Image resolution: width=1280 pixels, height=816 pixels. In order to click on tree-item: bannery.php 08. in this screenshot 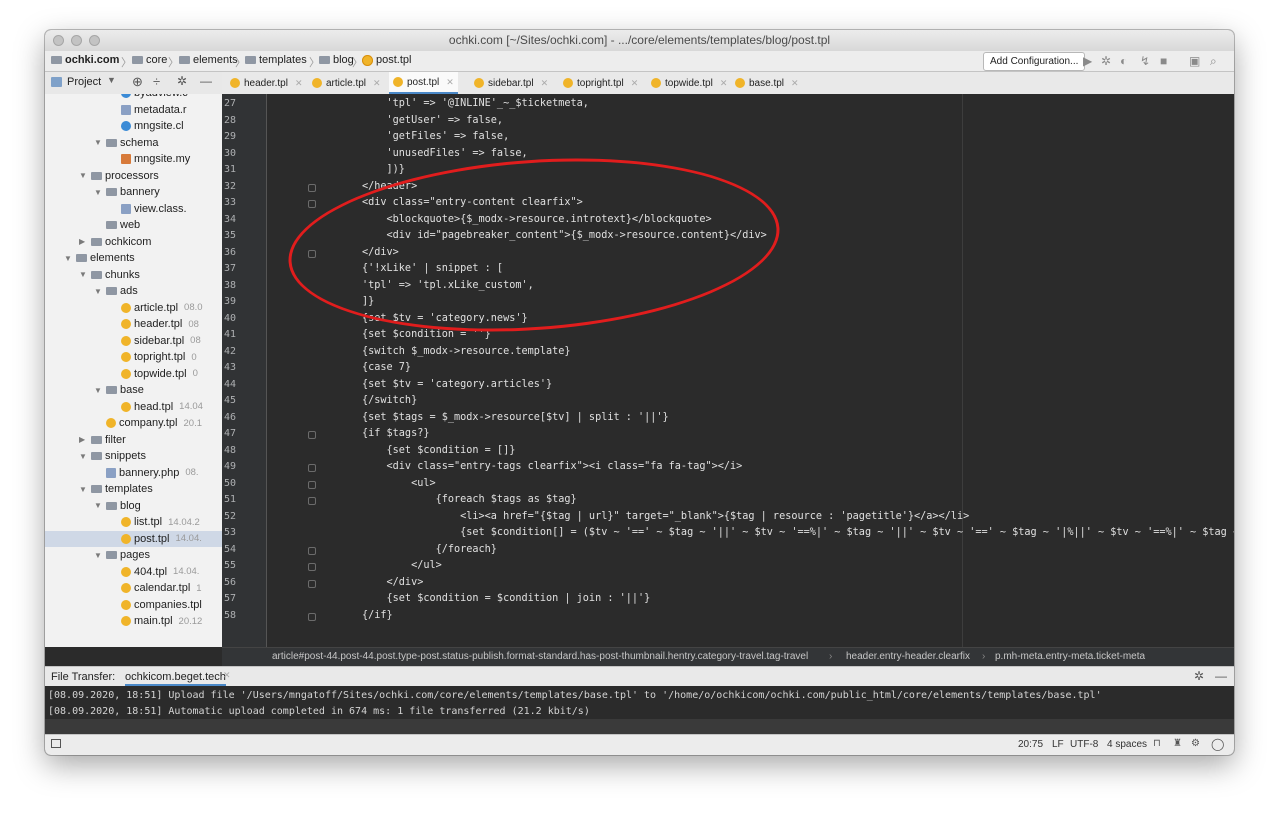, I will do `click(133, 473)`.